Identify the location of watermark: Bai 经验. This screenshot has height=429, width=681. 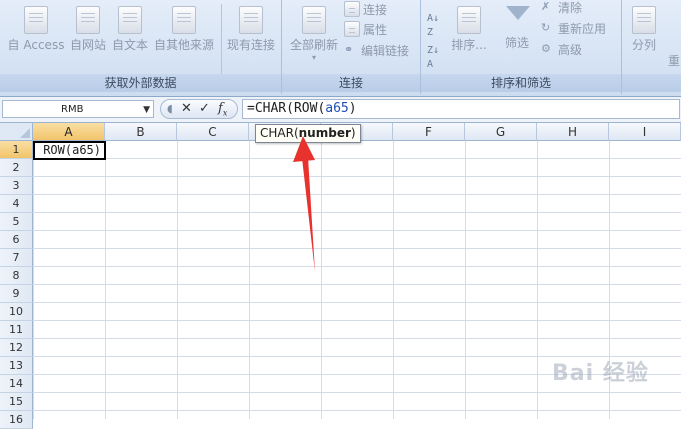
(600, 373).